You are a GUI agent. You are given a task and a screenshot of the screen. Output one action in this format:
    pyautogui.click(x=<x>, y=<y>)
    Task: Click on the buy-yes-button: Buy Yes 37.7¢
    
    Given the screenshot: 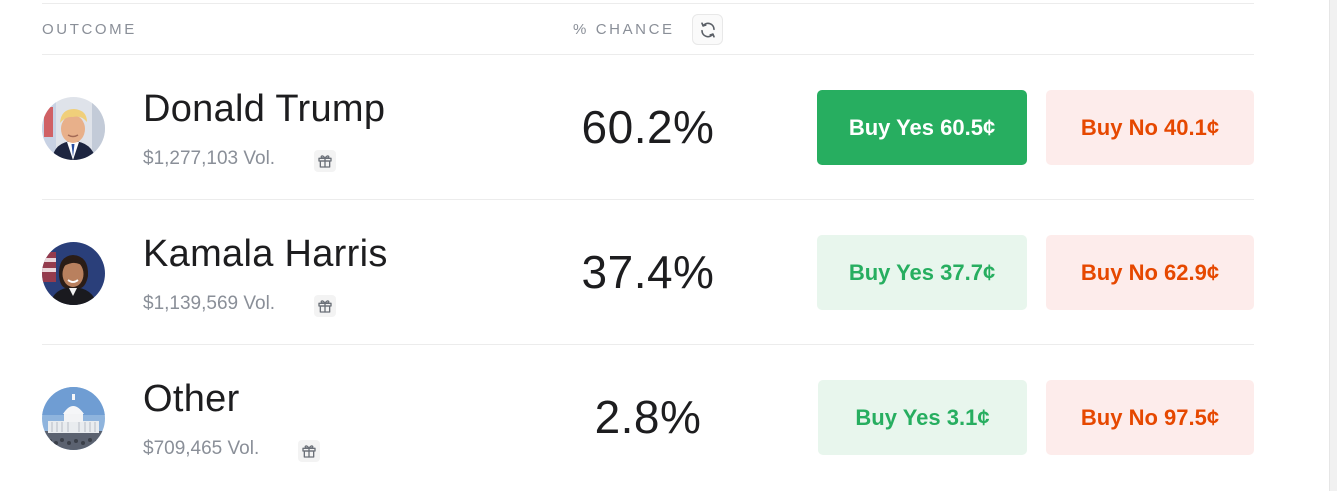 What is the action you would take?
    pyautogui.click(x=922, y=272)
    